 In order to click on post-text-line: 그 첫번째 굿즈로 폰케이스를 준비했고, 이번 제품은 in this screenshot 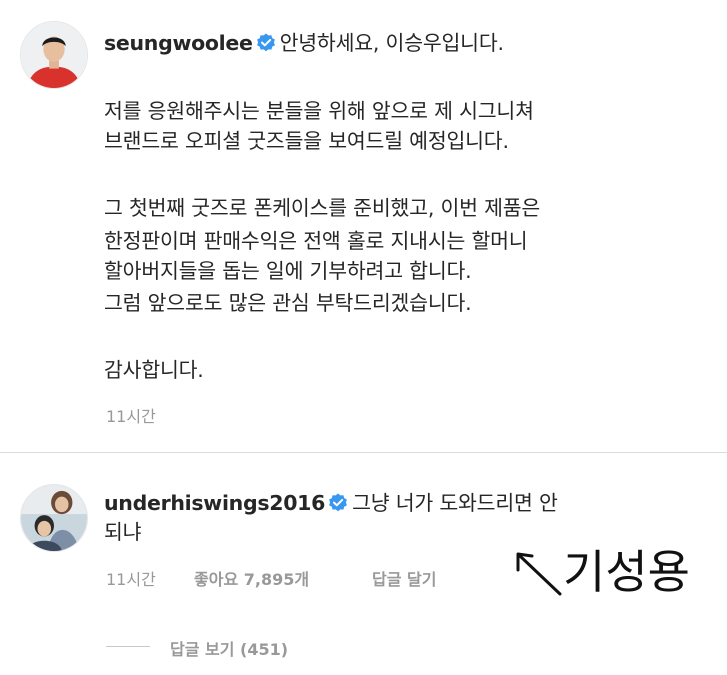, I will do `click(322, 208)`.